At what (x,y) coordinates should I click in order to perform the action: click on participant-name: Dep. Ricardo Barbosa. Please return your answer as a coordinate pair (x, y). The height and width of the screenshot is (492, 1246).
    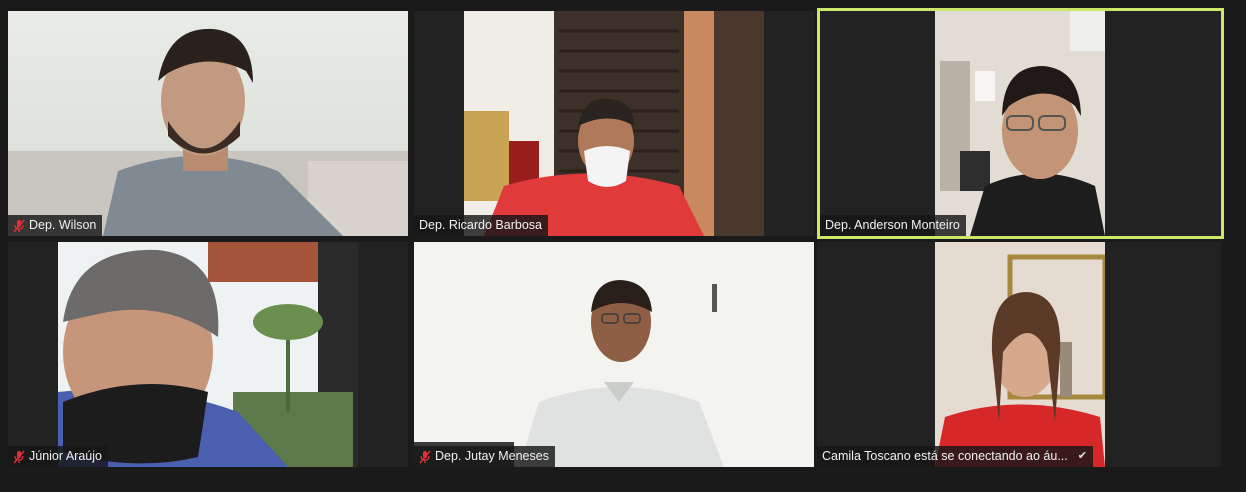
    Looking at the image, I should click on (480, 225).